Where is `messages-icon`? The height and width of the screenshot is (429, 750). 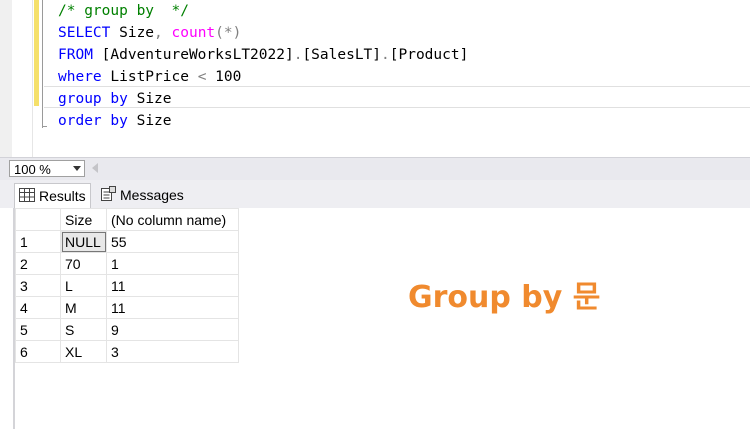
messages-icon is located at coordinates (108, 195).